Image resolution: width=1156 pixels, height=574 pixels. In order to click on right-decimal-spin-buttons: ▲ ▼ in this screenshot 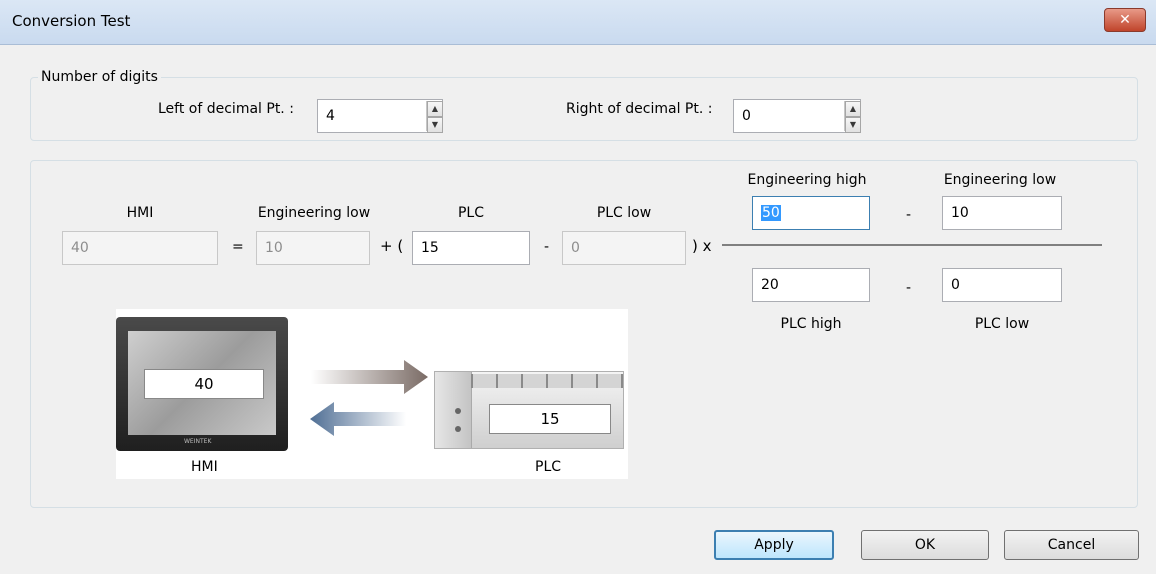, I will do `click(852, 117)`.